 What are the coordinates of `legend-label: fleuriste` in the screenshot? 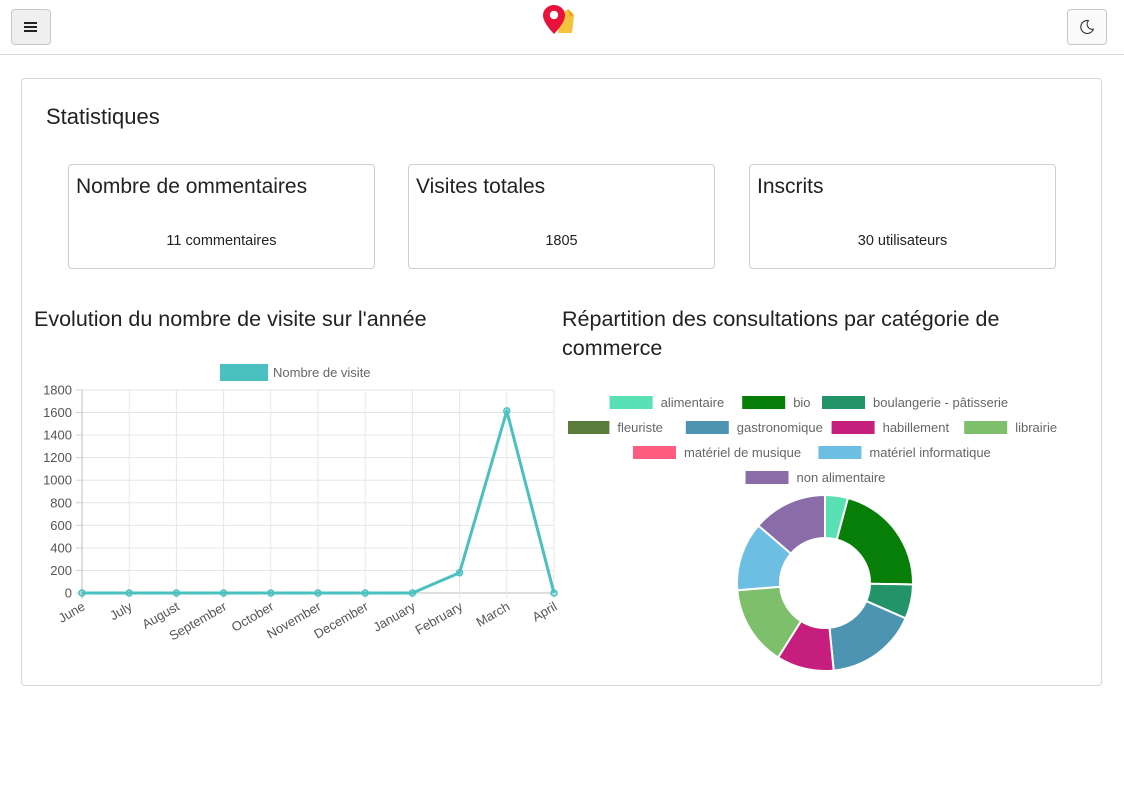 It's located at (640, 427).